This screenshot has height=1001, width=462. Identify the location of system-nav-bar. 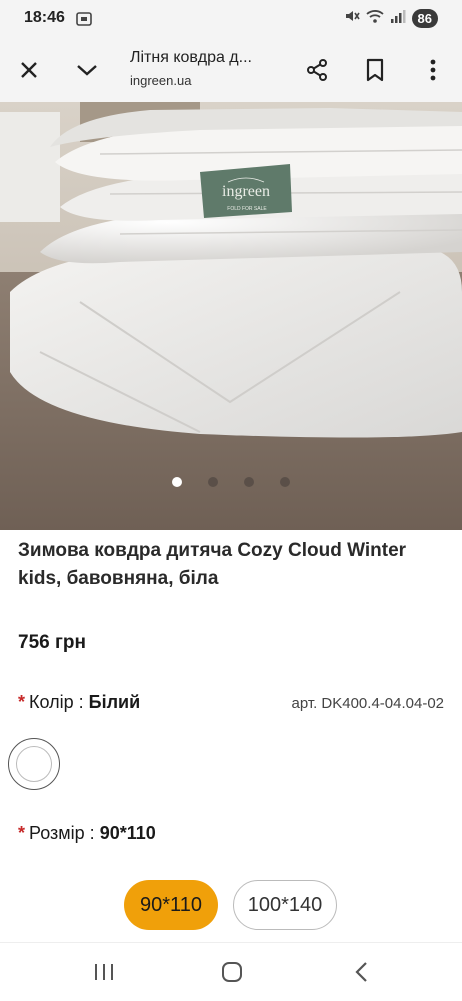
(231, 971).